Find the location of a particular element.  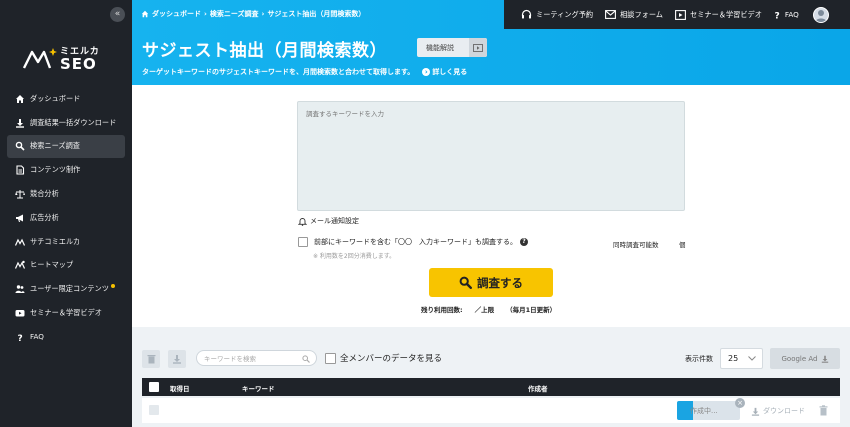

sidebar-item-label: 調査結果一括ダウンロード is located at coordinates (73, 122).